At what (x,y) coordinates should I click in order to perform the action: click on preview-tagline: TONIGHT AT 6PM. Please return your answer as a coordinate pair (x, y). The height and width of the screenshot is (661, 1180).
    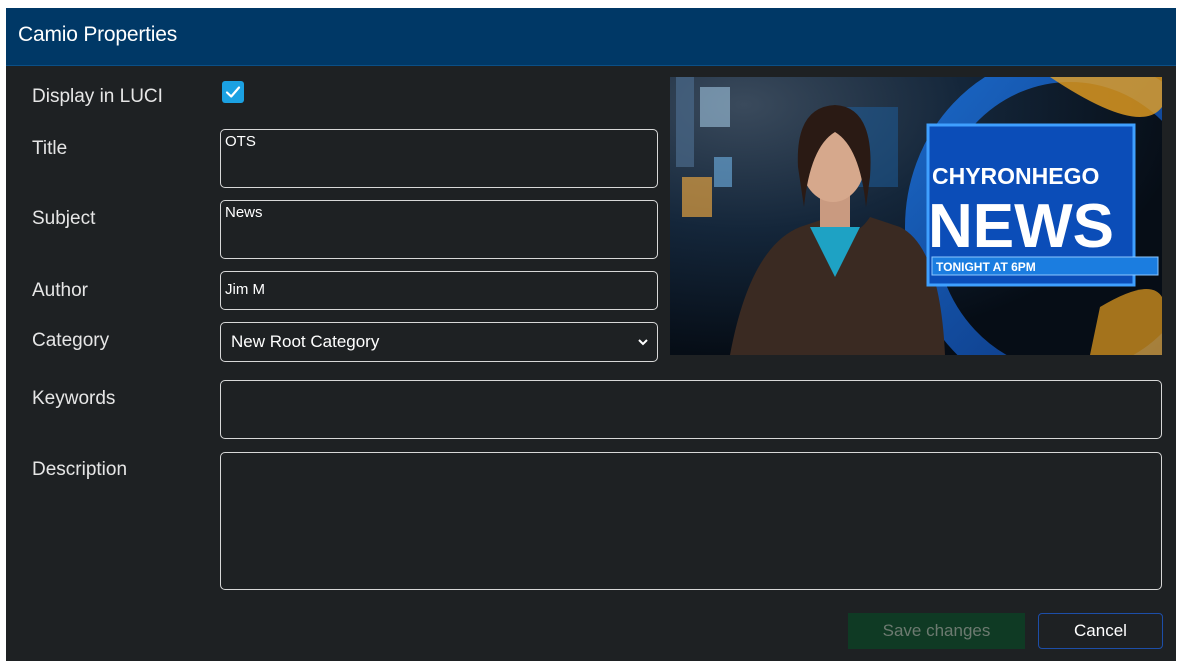
    Looking at the image, I should click on (986, 267).